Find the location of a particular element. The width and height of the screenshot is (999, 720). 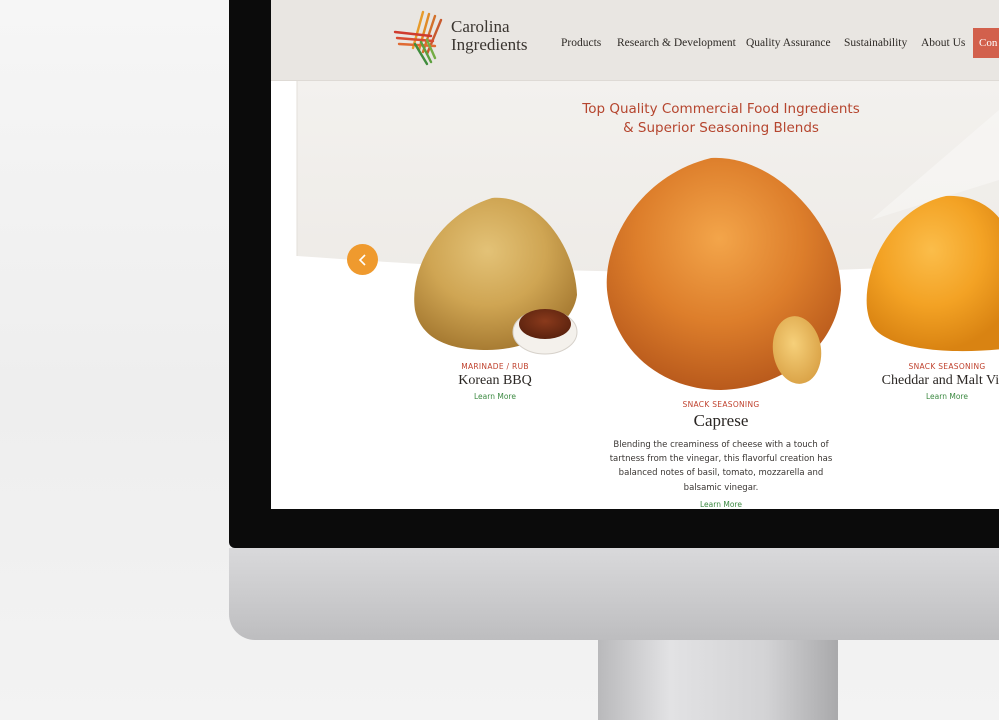

product-name: Cheddar and Malt Vine is located at coordinates (940, 380).